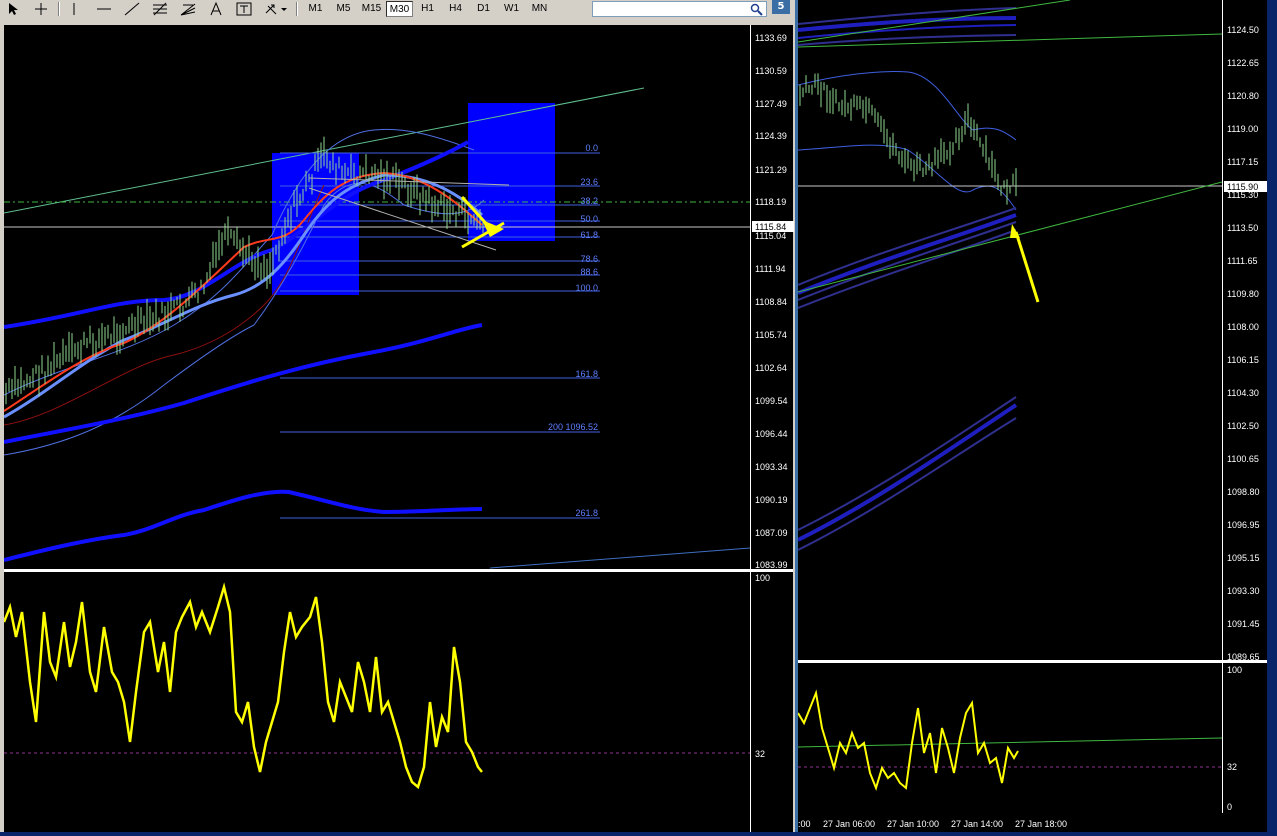 The width and height of the screenshot is (1277, 836). What do you see at coordinates (771, 702) in the screenshot?
I see `left-oscillator-axis: 100 32` at bounding box center [771, 702].